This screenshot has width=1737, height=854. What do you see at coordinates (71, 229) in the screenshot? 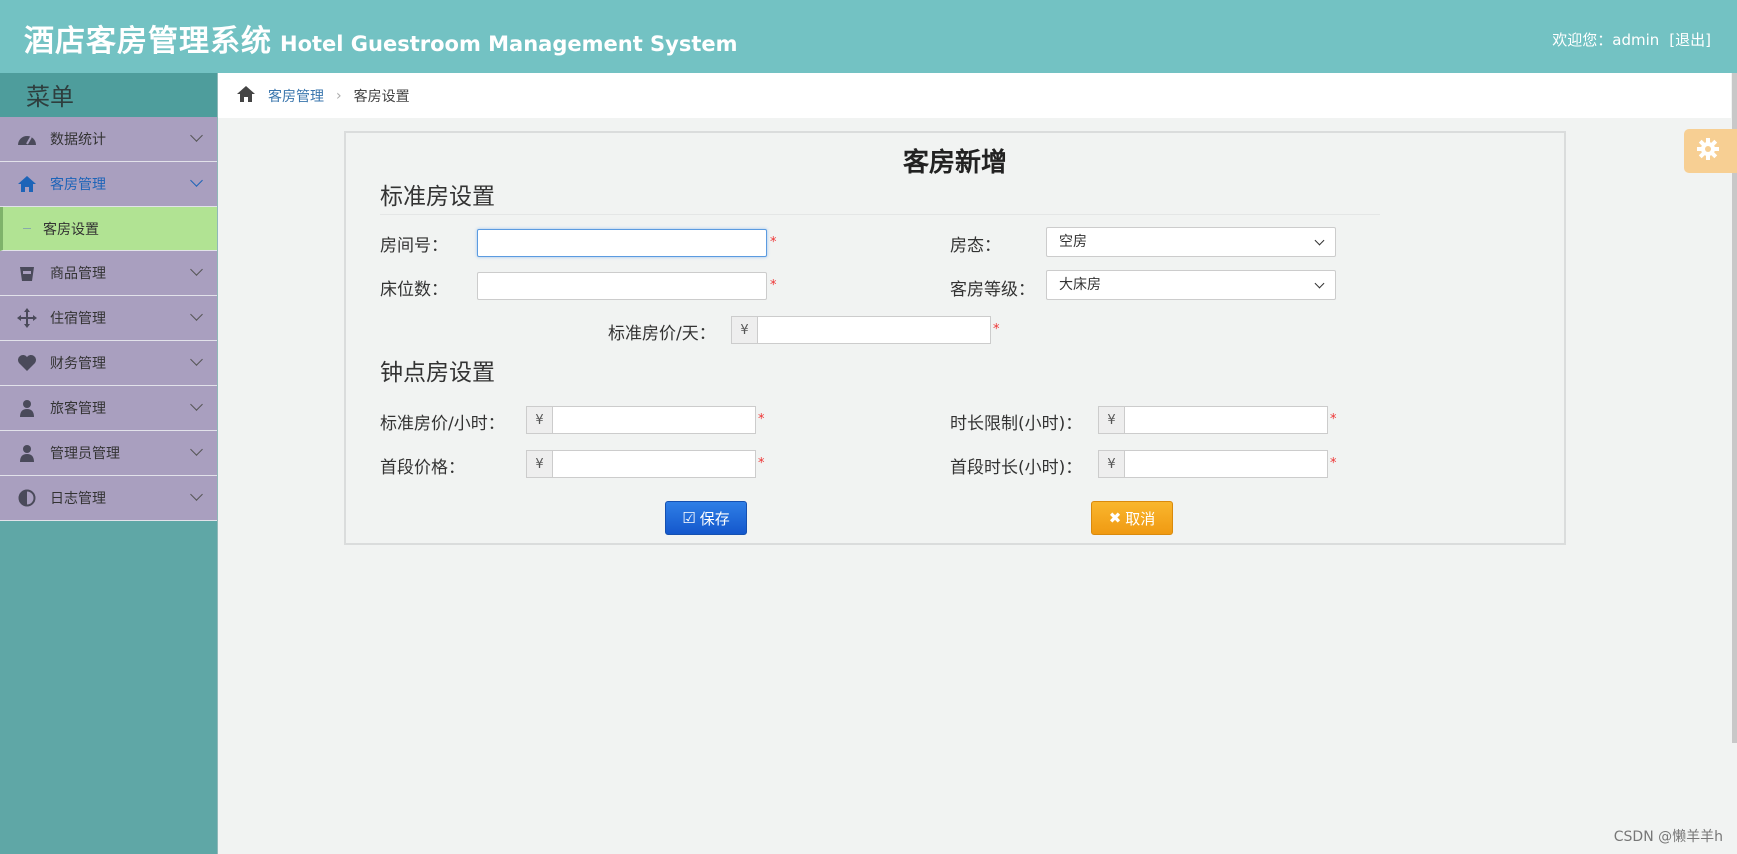
I see `sidebar-subitem-label: 客房设置` at bounding box center [71, 229].